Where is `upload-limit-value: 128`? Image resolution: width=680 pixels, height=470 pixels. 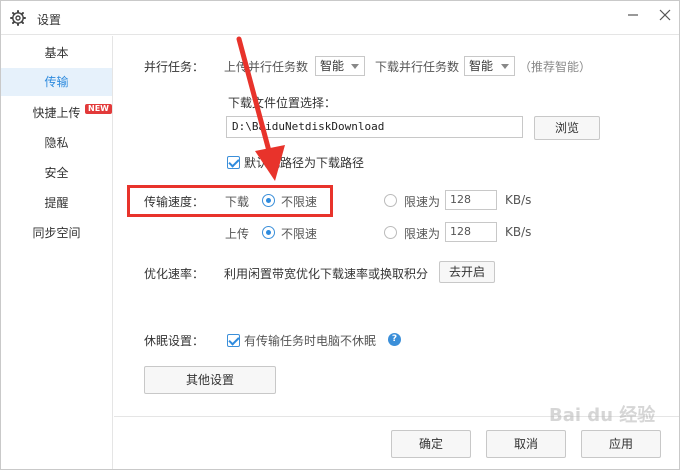 upload-limit-value: 128 is located at coordinates (460, 231).